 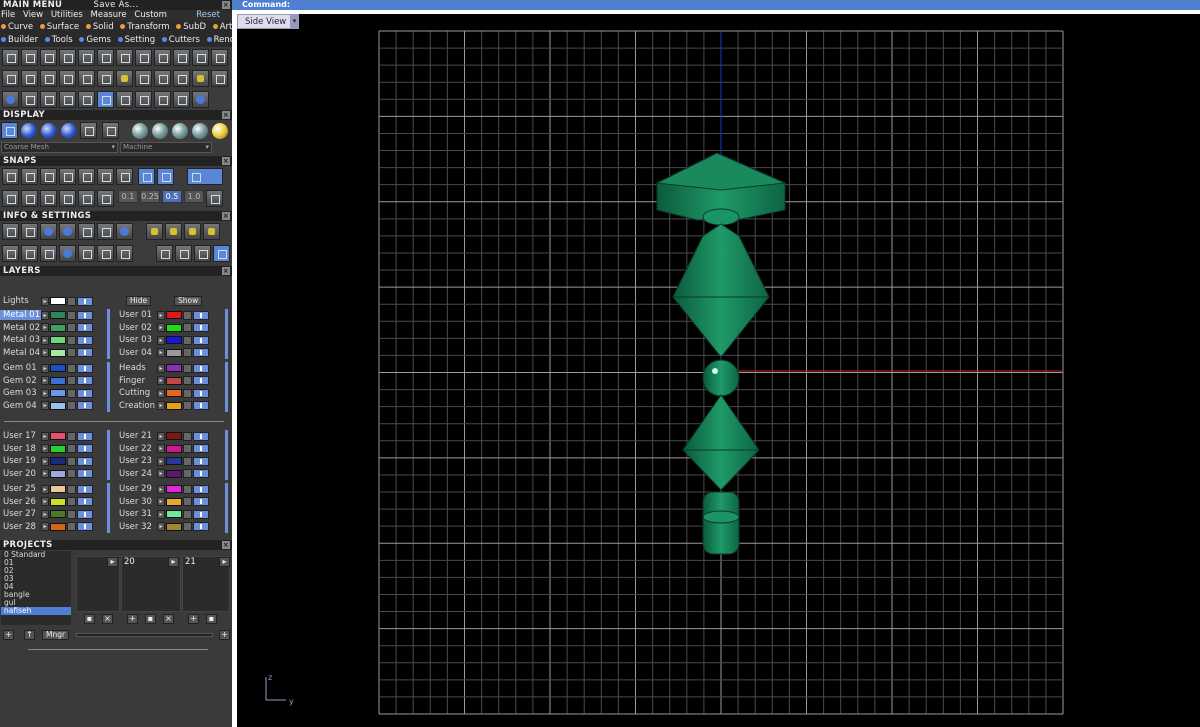 What do you see at coordinates (20, 381) in the screenshot?
I see `layer-name: Gem 02` at bounding box center [20, 381].